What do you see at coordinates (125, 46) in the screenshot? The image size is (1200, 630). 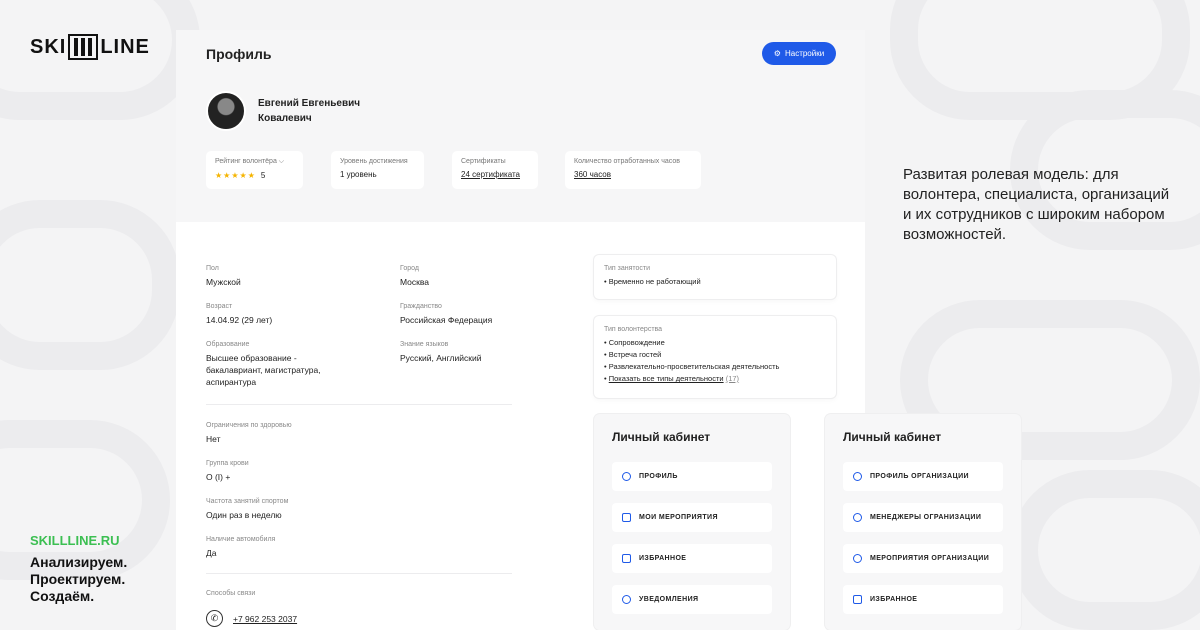 I see `logo-text-right: LINE` at bounding box center [125, 46].